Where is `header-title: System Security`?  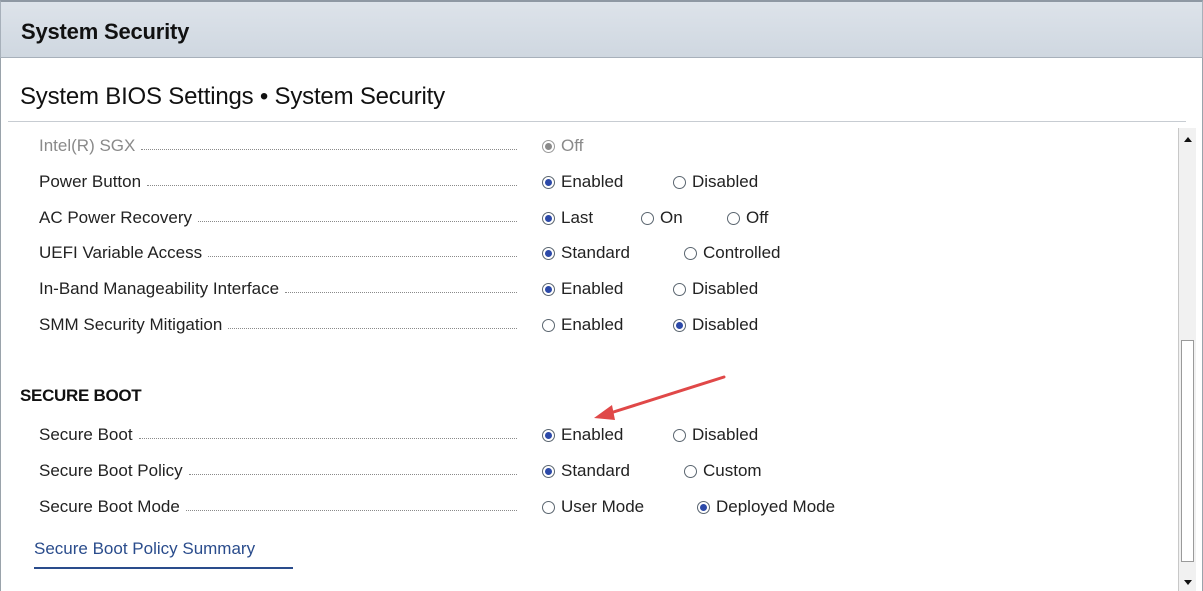
header-title: System Security is located at coordinates (105, 31).